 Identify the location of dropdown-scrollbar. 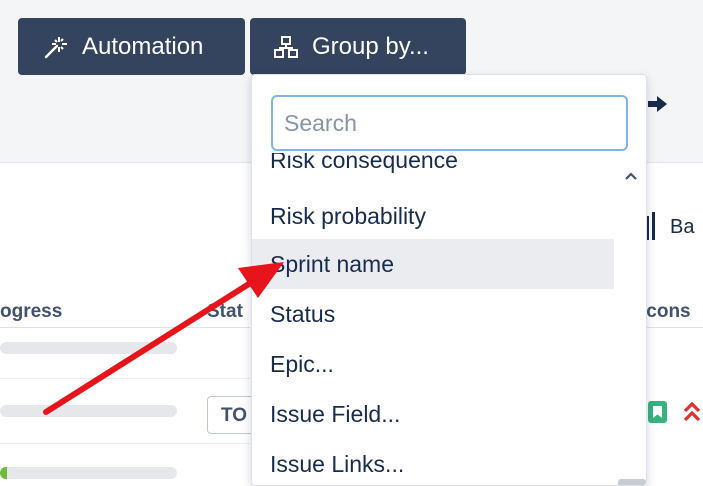
(630, 322).